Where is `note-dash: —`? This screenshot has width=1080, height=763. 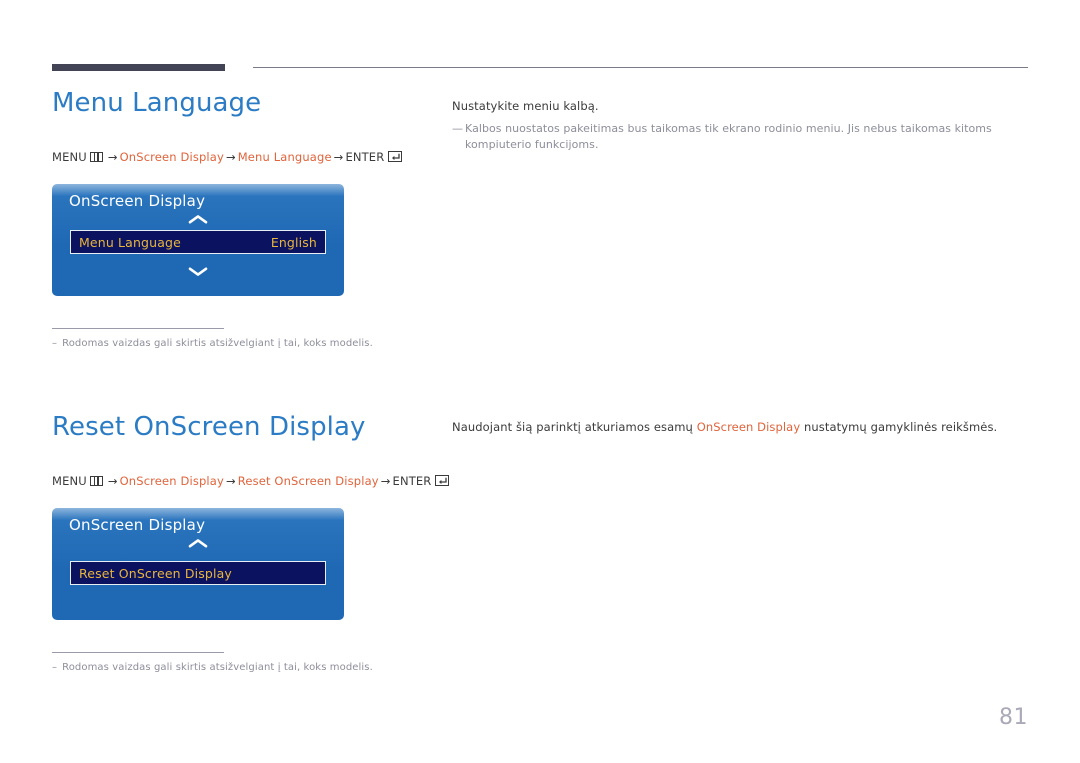 note-dash: — is located at coordinates (458, 128).